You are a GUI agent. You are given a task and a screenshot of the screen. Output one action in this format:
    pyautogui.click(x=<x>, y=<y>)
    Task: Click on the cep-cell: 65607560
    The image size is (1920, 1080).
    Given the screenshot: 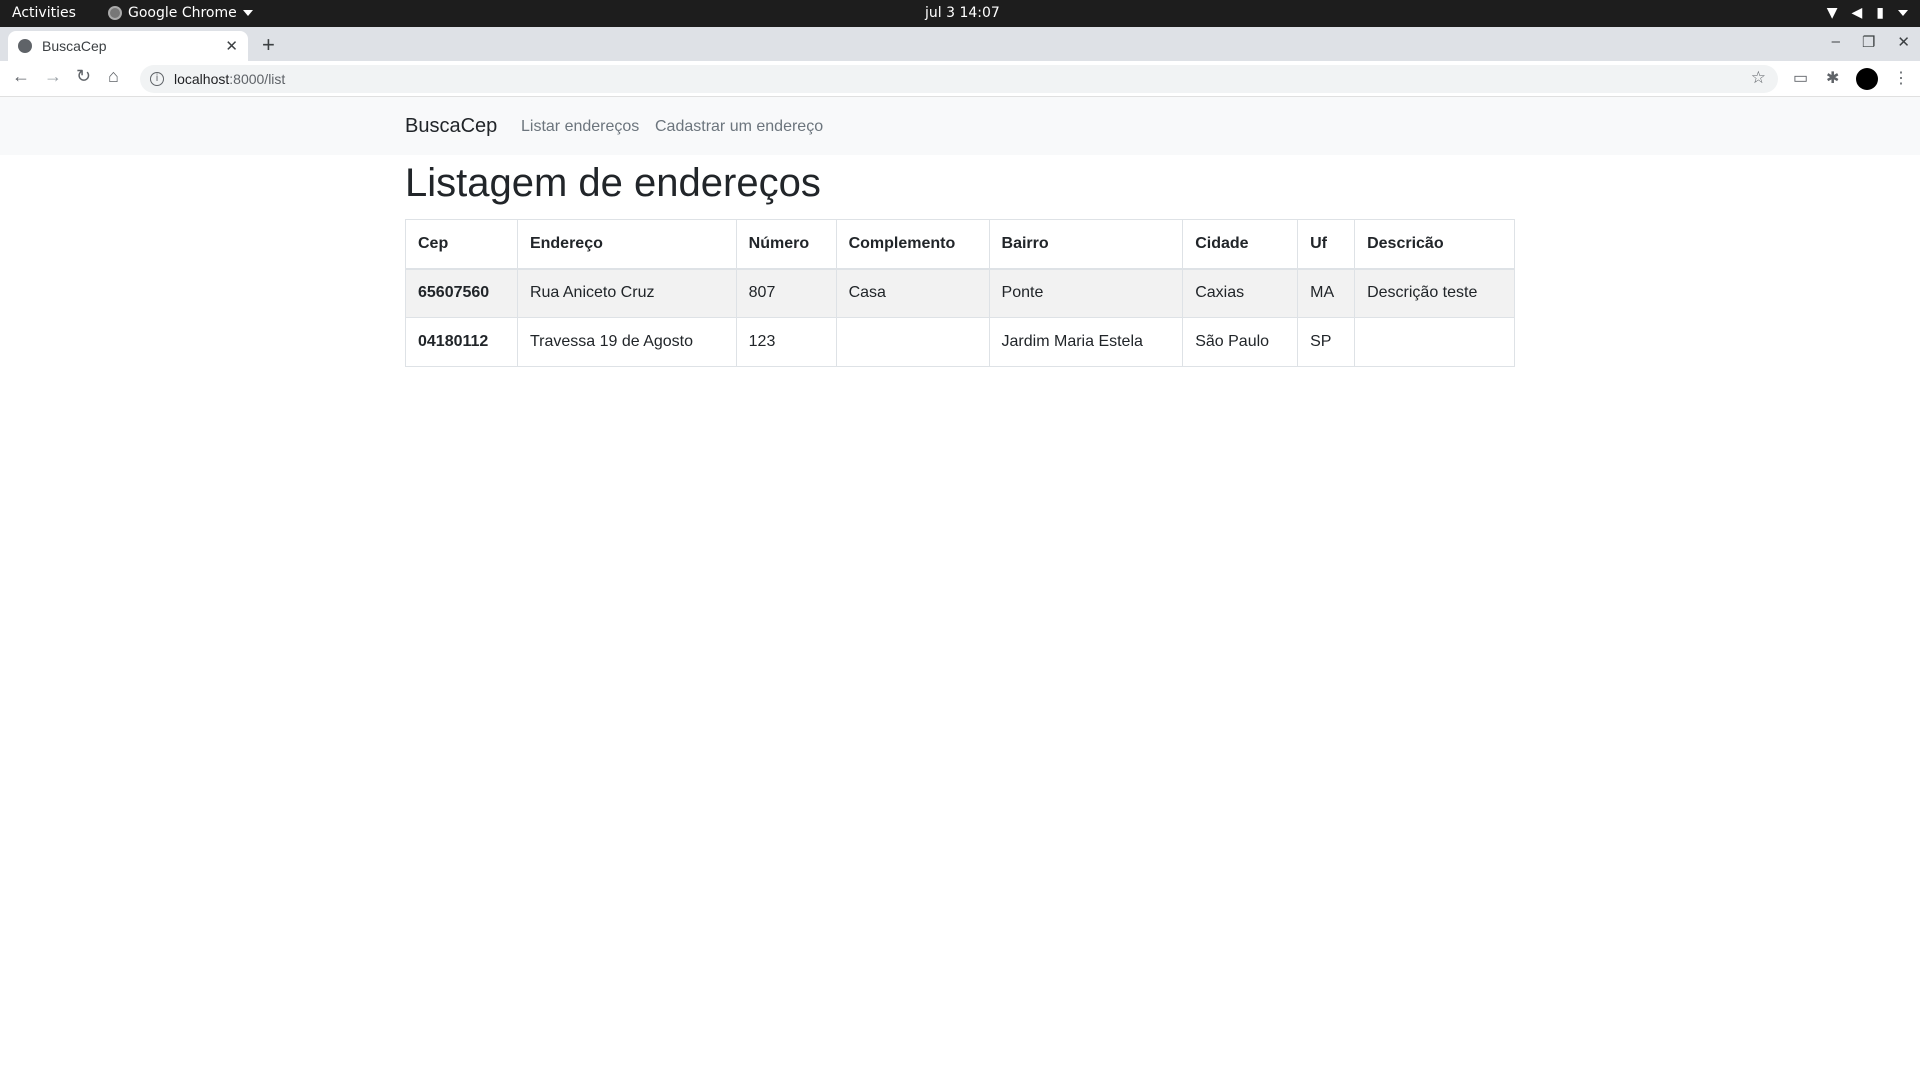 What is the action you would take?
    pyautogui.click(x=461, y=293)
    